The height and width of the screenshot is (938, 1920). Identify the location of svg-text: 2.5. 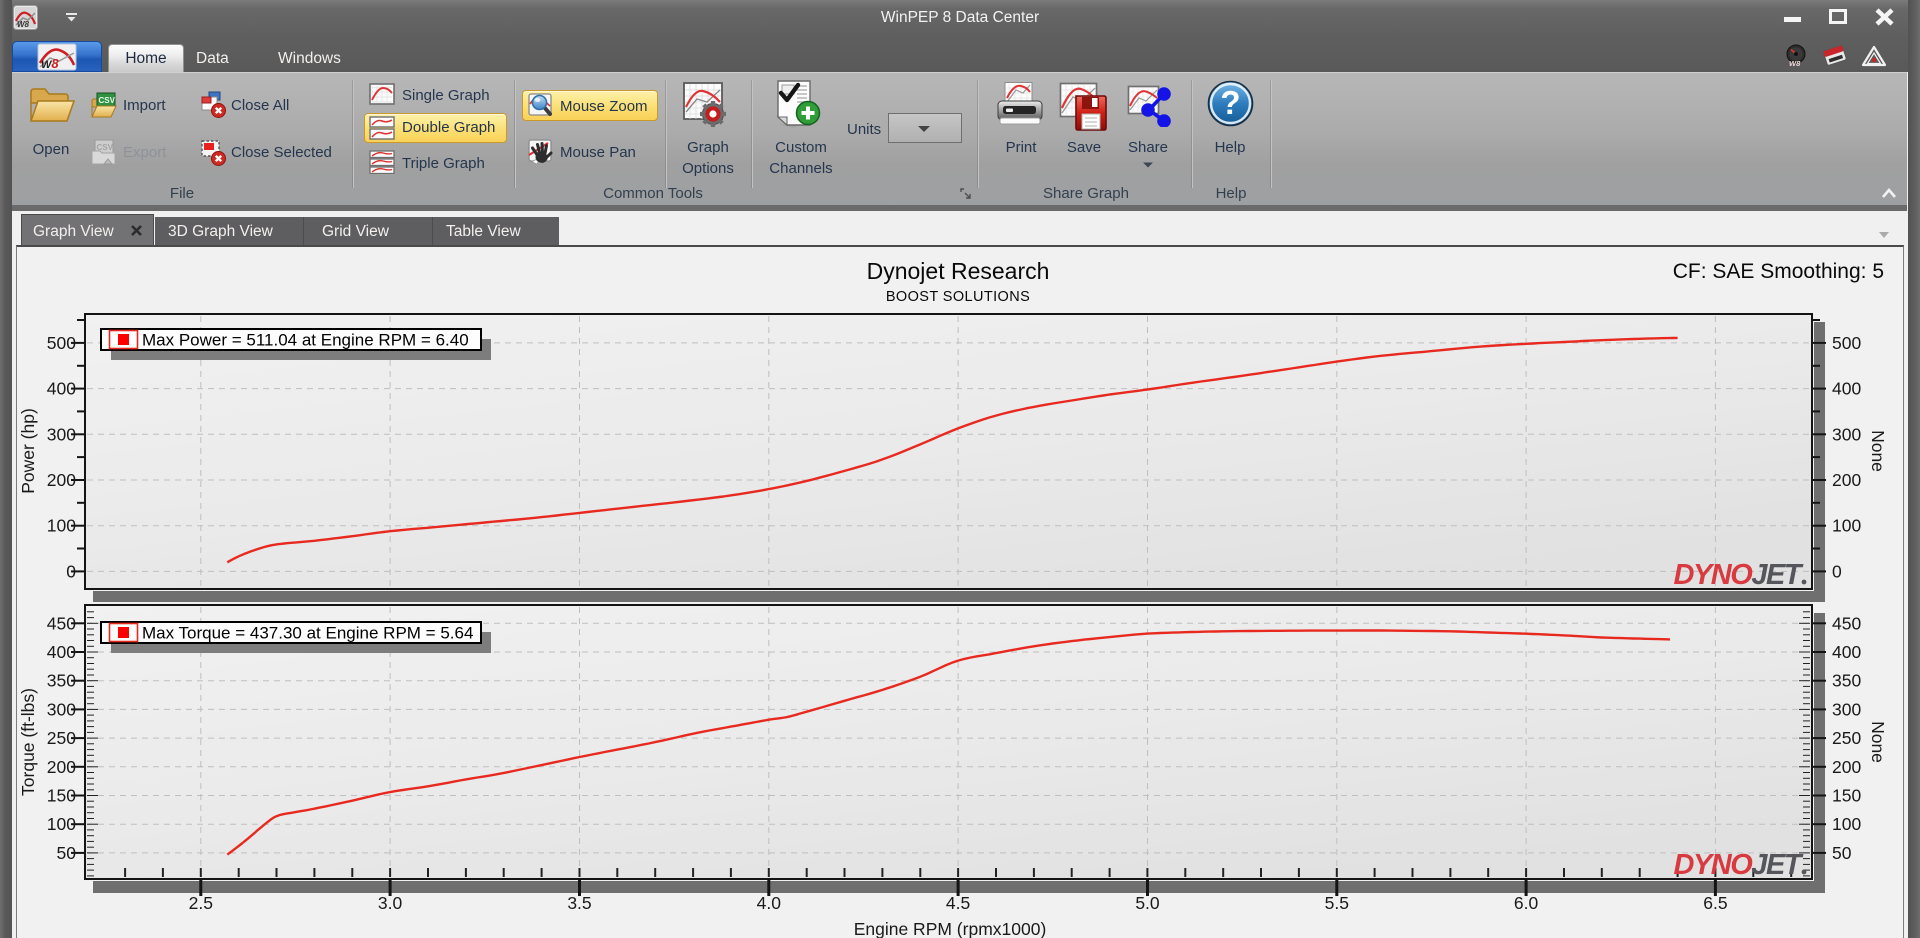
(201, 903).